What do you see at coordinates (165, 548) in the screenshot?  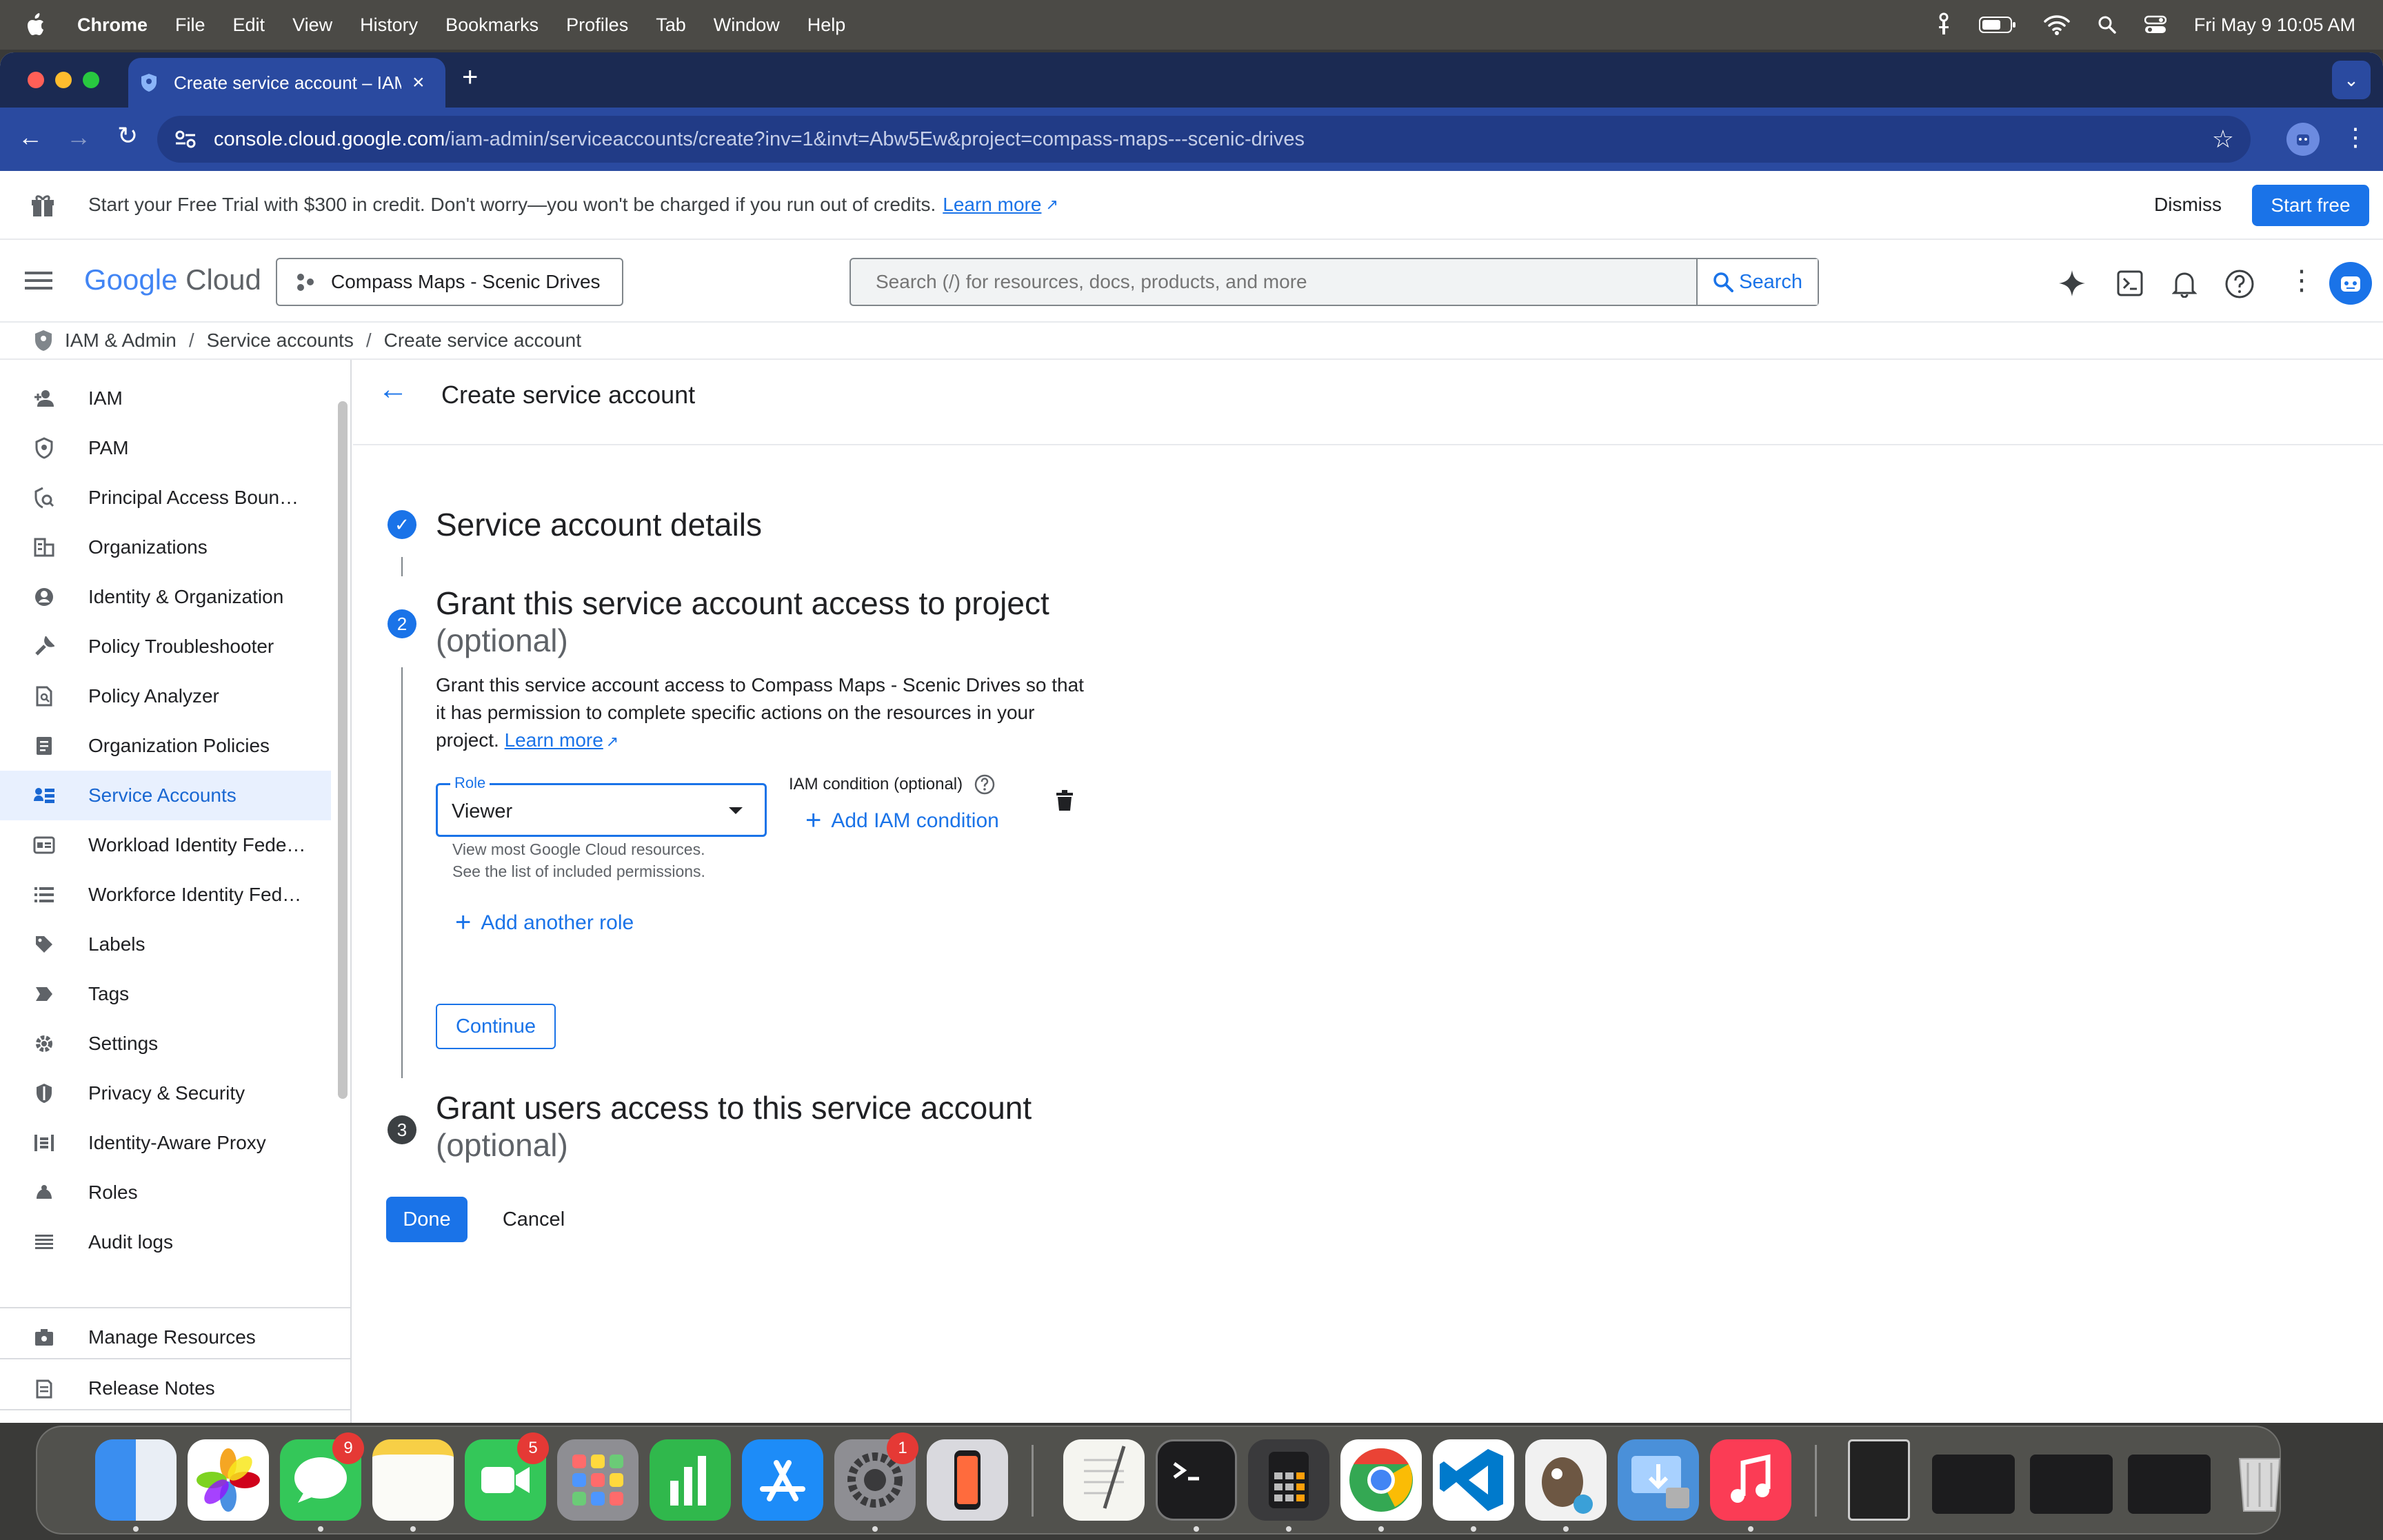 I see `sidebar-item-organizations: Organizations` at bounding box center [165, 548].